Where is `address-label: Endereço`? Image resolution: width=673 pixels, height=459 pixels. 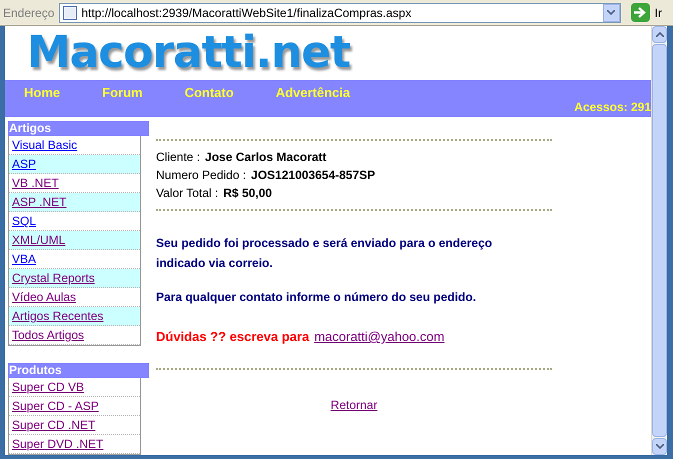
address-label: Endereço is located at coordinates (28, 13).